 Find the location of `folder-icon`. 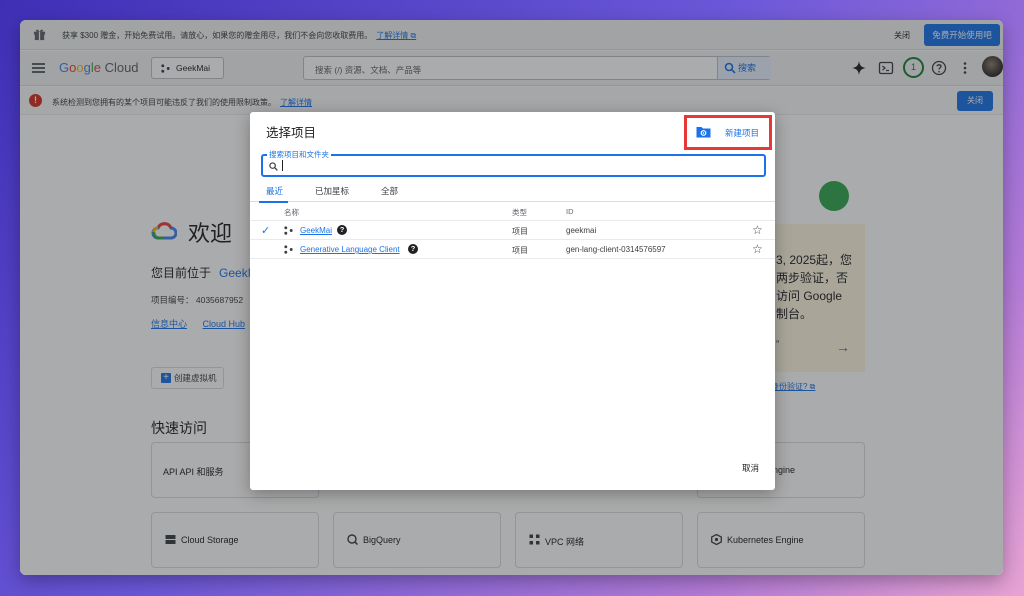

folder-icon is located at coordinates (703, 132).